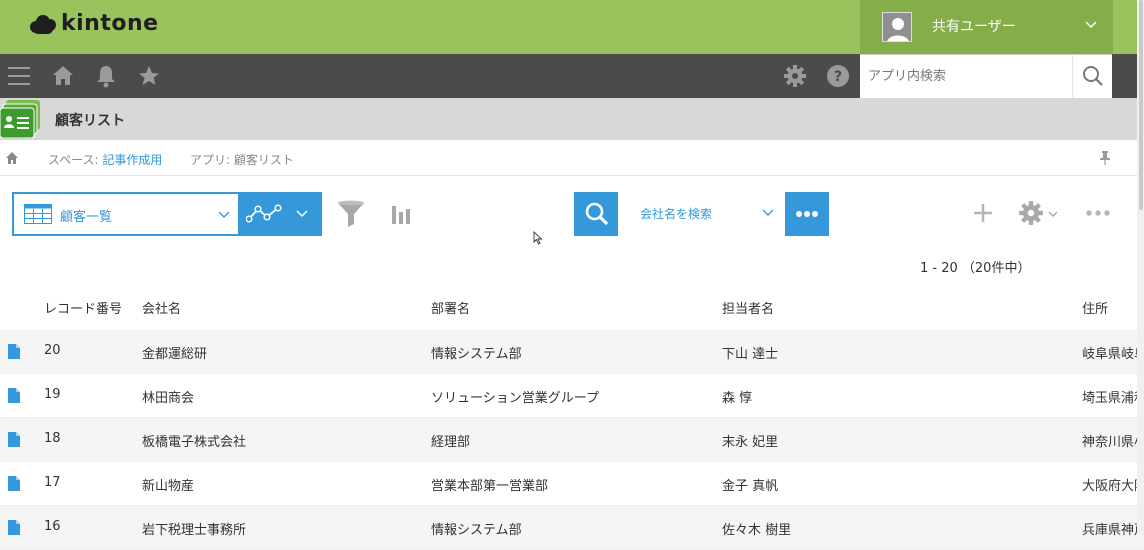 Image resolution: width=1144 pixels, height=550 pixels. What do you see at coordinates (52, 350) in the screenshot?
I see `cell-record-number: 20` at bounding box center [52, 350].